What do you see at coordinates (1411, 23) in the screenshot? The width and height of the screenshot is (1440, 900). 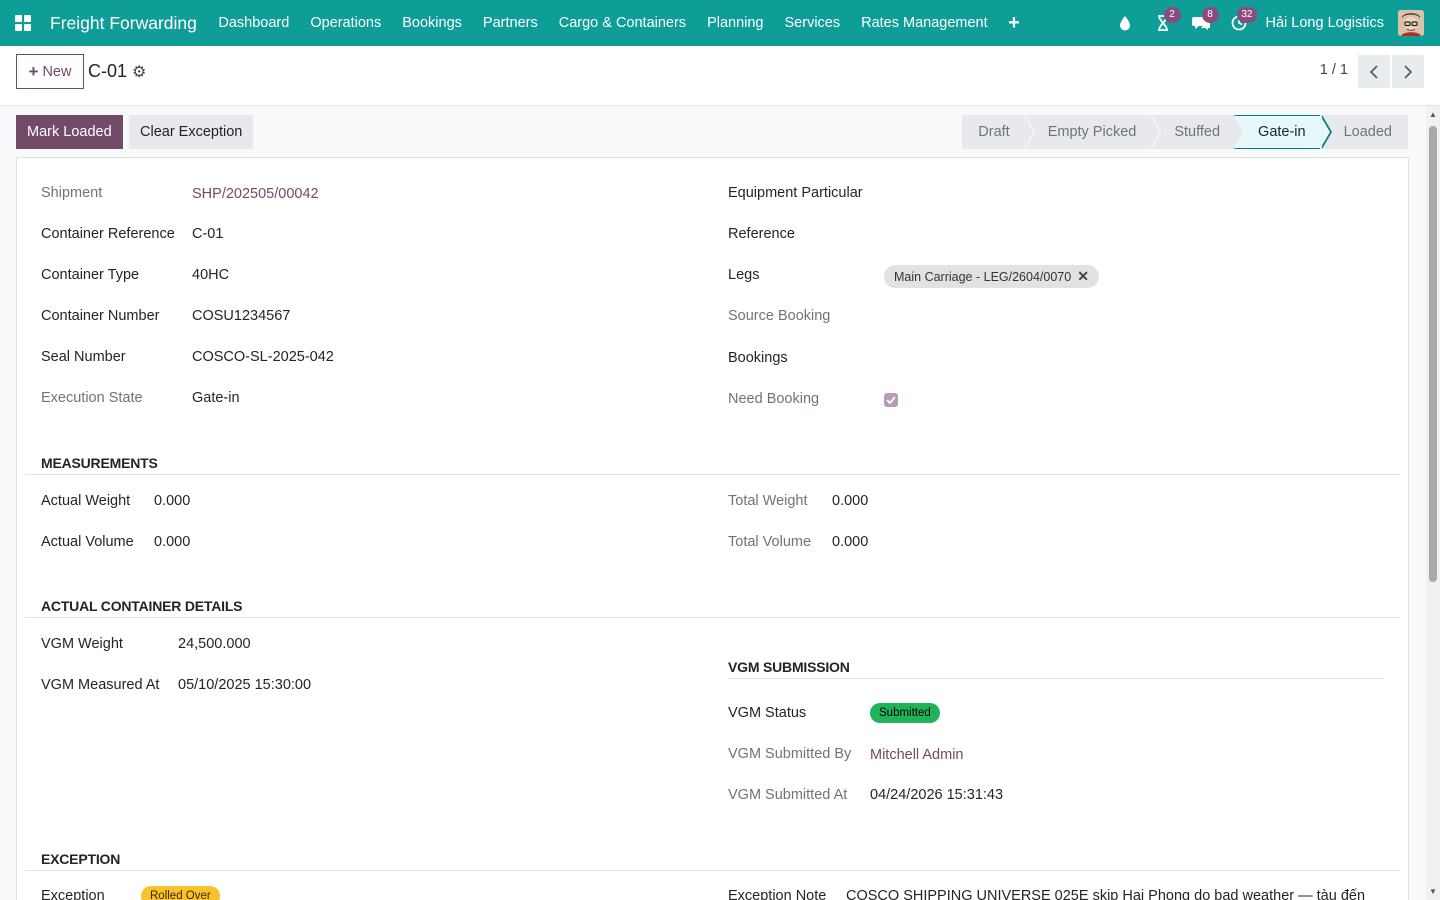 I see `user-avatar` at bounding box center [1411, 23].